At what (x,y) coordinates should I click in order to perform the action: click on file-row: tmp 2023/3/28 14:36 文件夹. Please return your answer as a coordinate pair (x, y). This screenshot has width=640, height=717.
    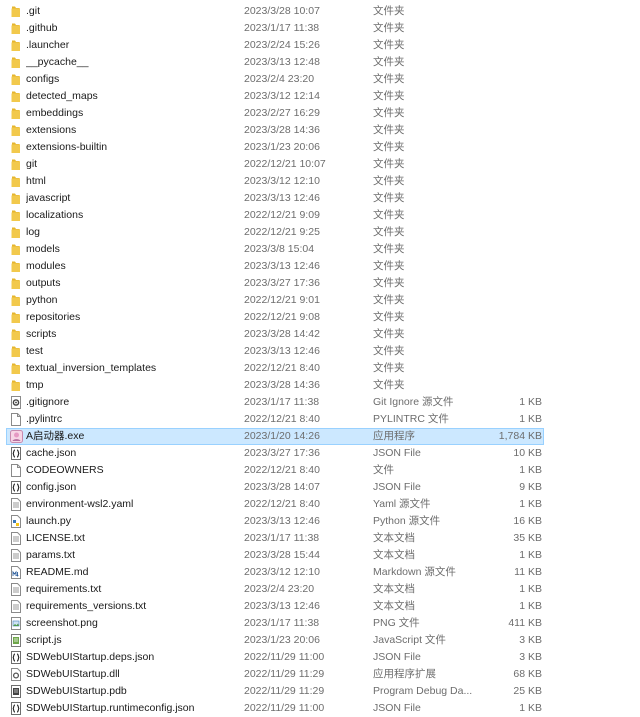
    Looking at the image, I should click on (320, 385).